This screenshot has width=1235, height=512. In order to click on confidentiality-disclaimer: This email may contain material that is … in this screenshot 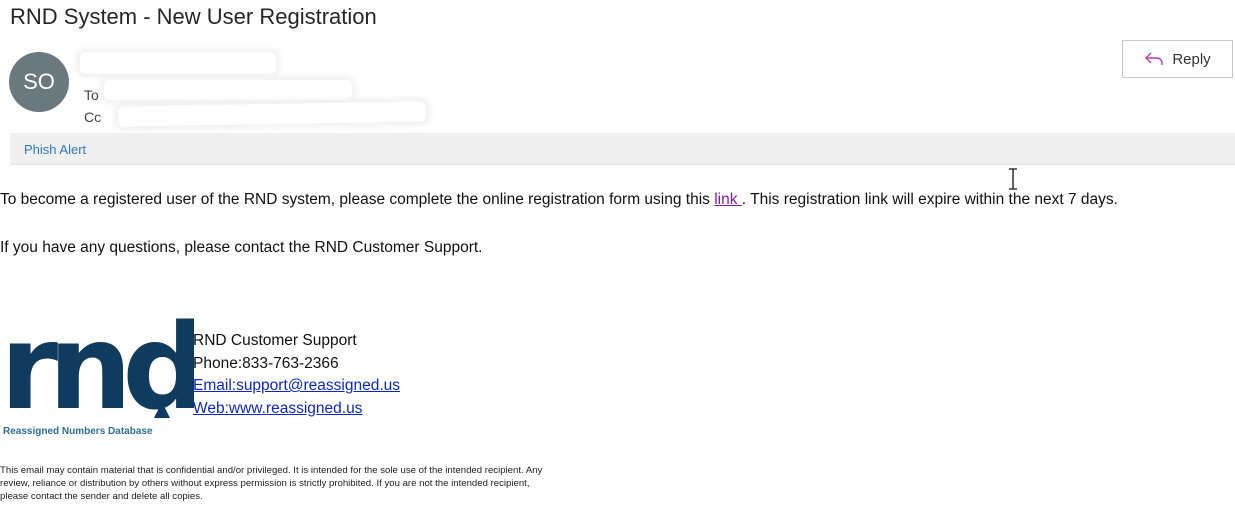, I will do `click(271, 483)`.